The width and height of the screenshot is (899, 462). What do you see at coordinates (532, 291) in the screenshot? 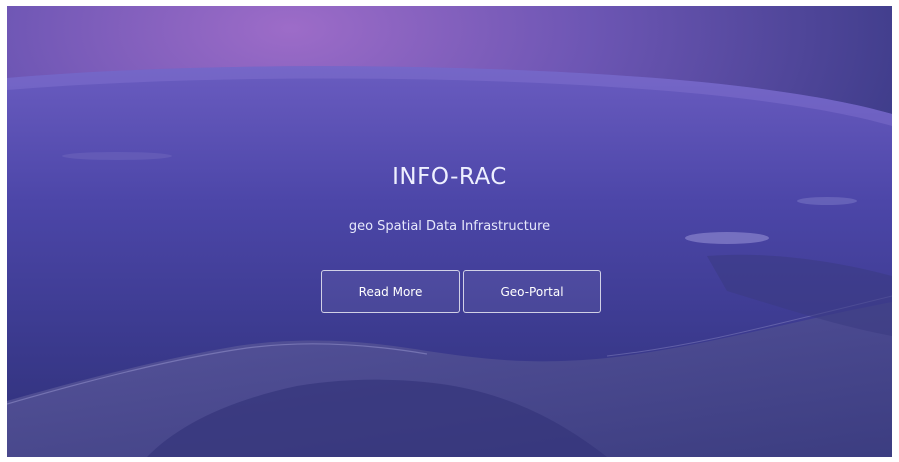
I see `geo-portal-button: Geo-Portal` at bounding box center [532, 291].